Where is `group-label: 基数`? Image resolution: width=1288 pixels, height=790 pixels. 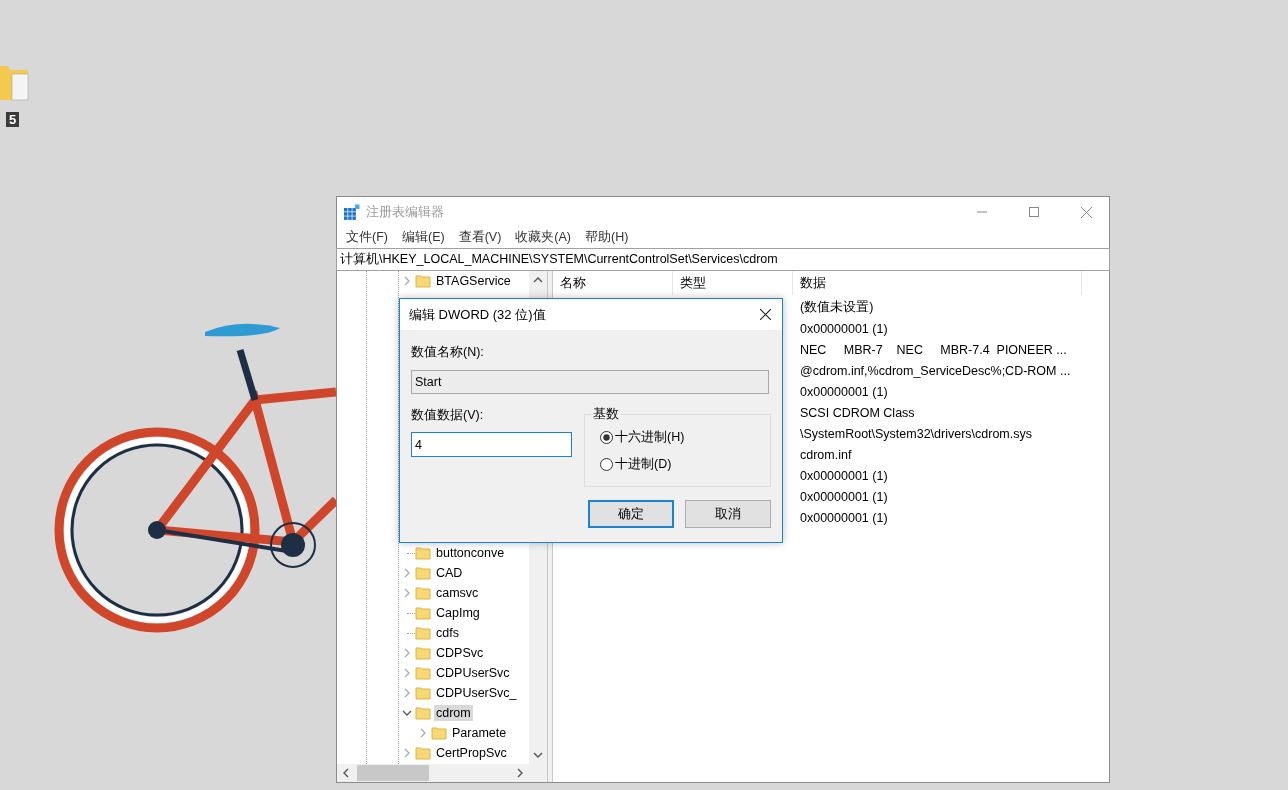
group-label: 基数 is located at coordinates (606, 414).